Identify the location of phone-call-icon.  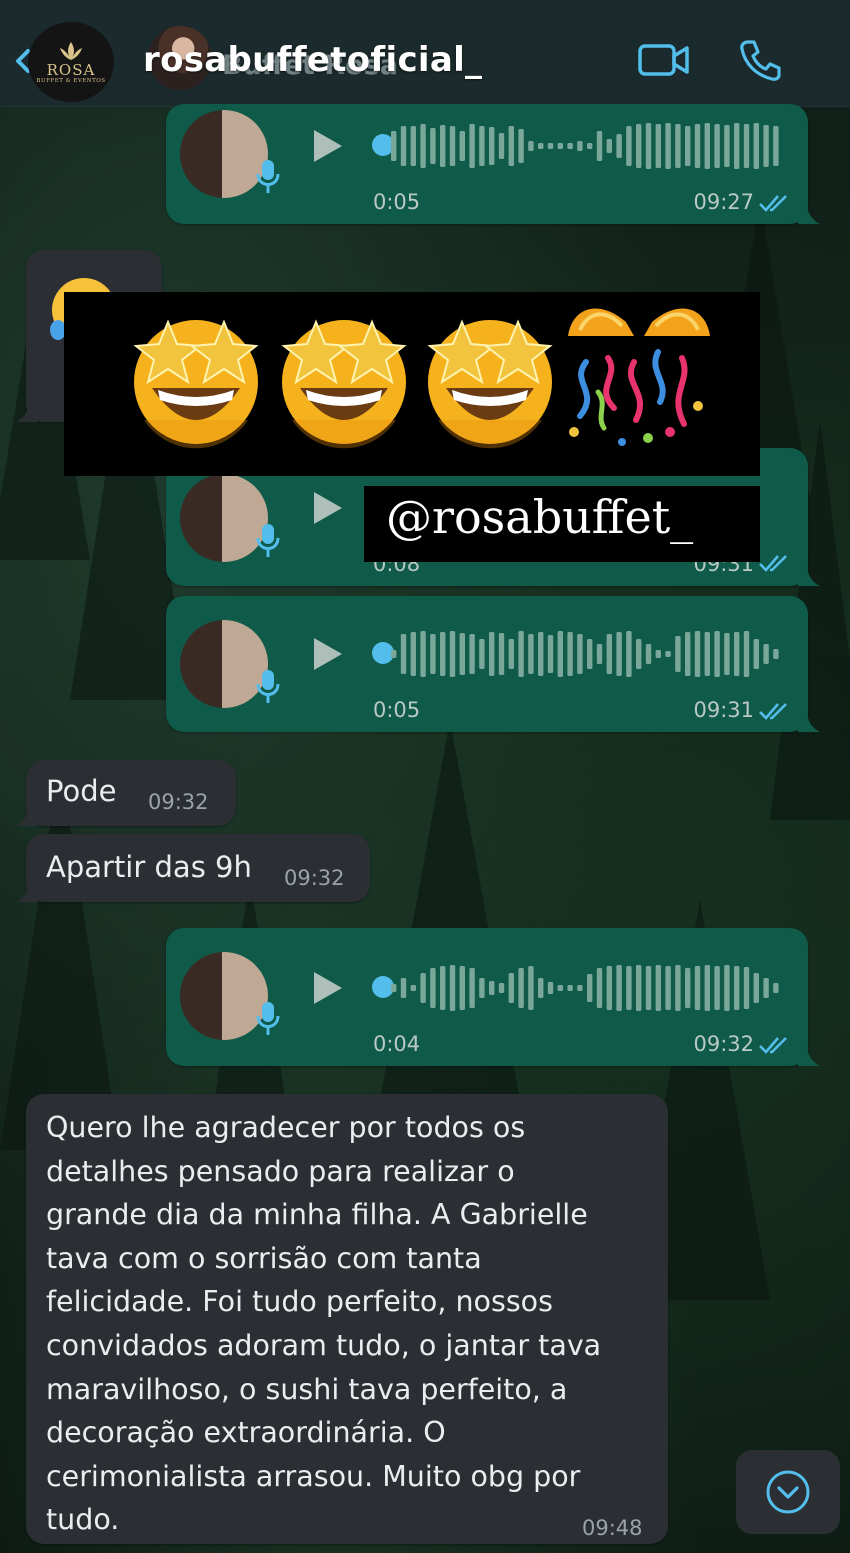
(760, 60).